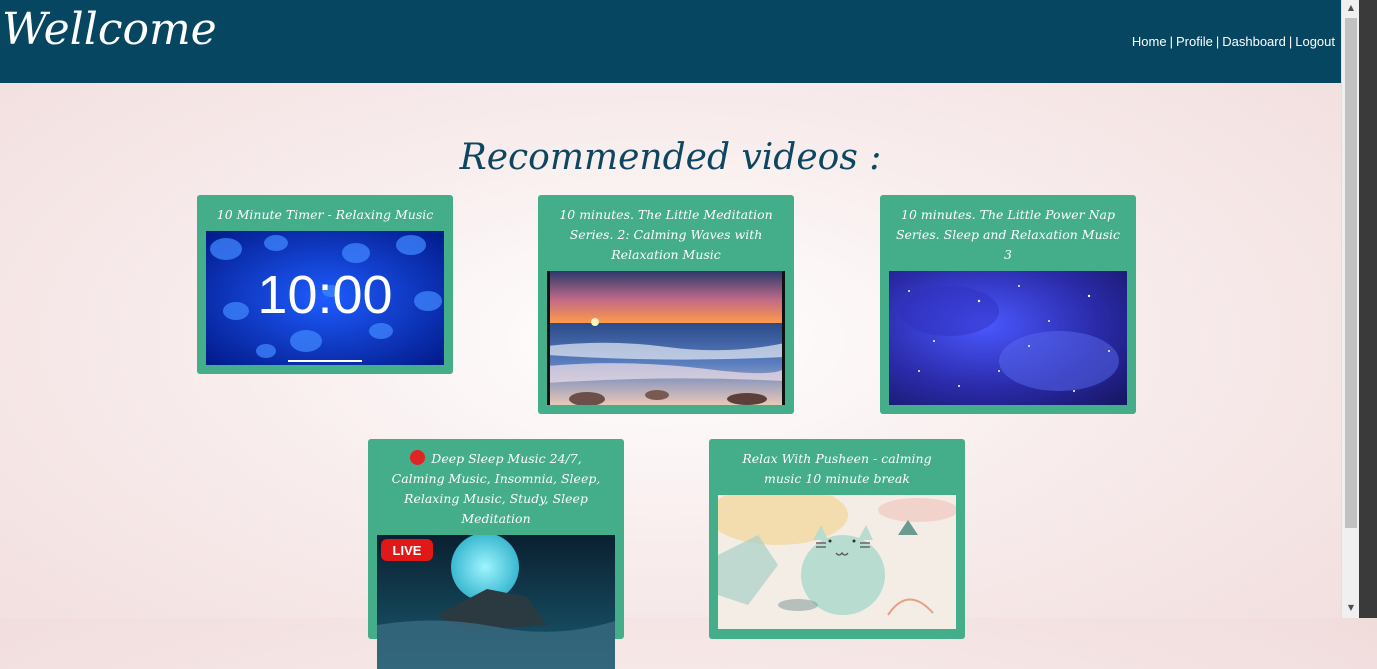  What do you see at coordinates (1315, 41) in the screenshot?
I see `nav-logout-link: Logout` at bounding box center [1315, 41].